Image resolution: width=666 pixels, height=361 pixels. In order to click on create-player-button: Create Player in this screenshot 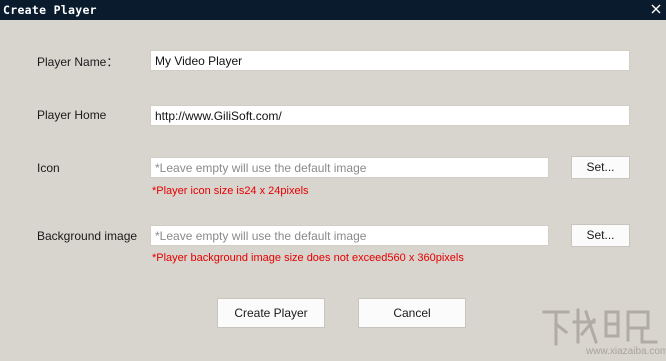, I will do `click(271, 313)`.